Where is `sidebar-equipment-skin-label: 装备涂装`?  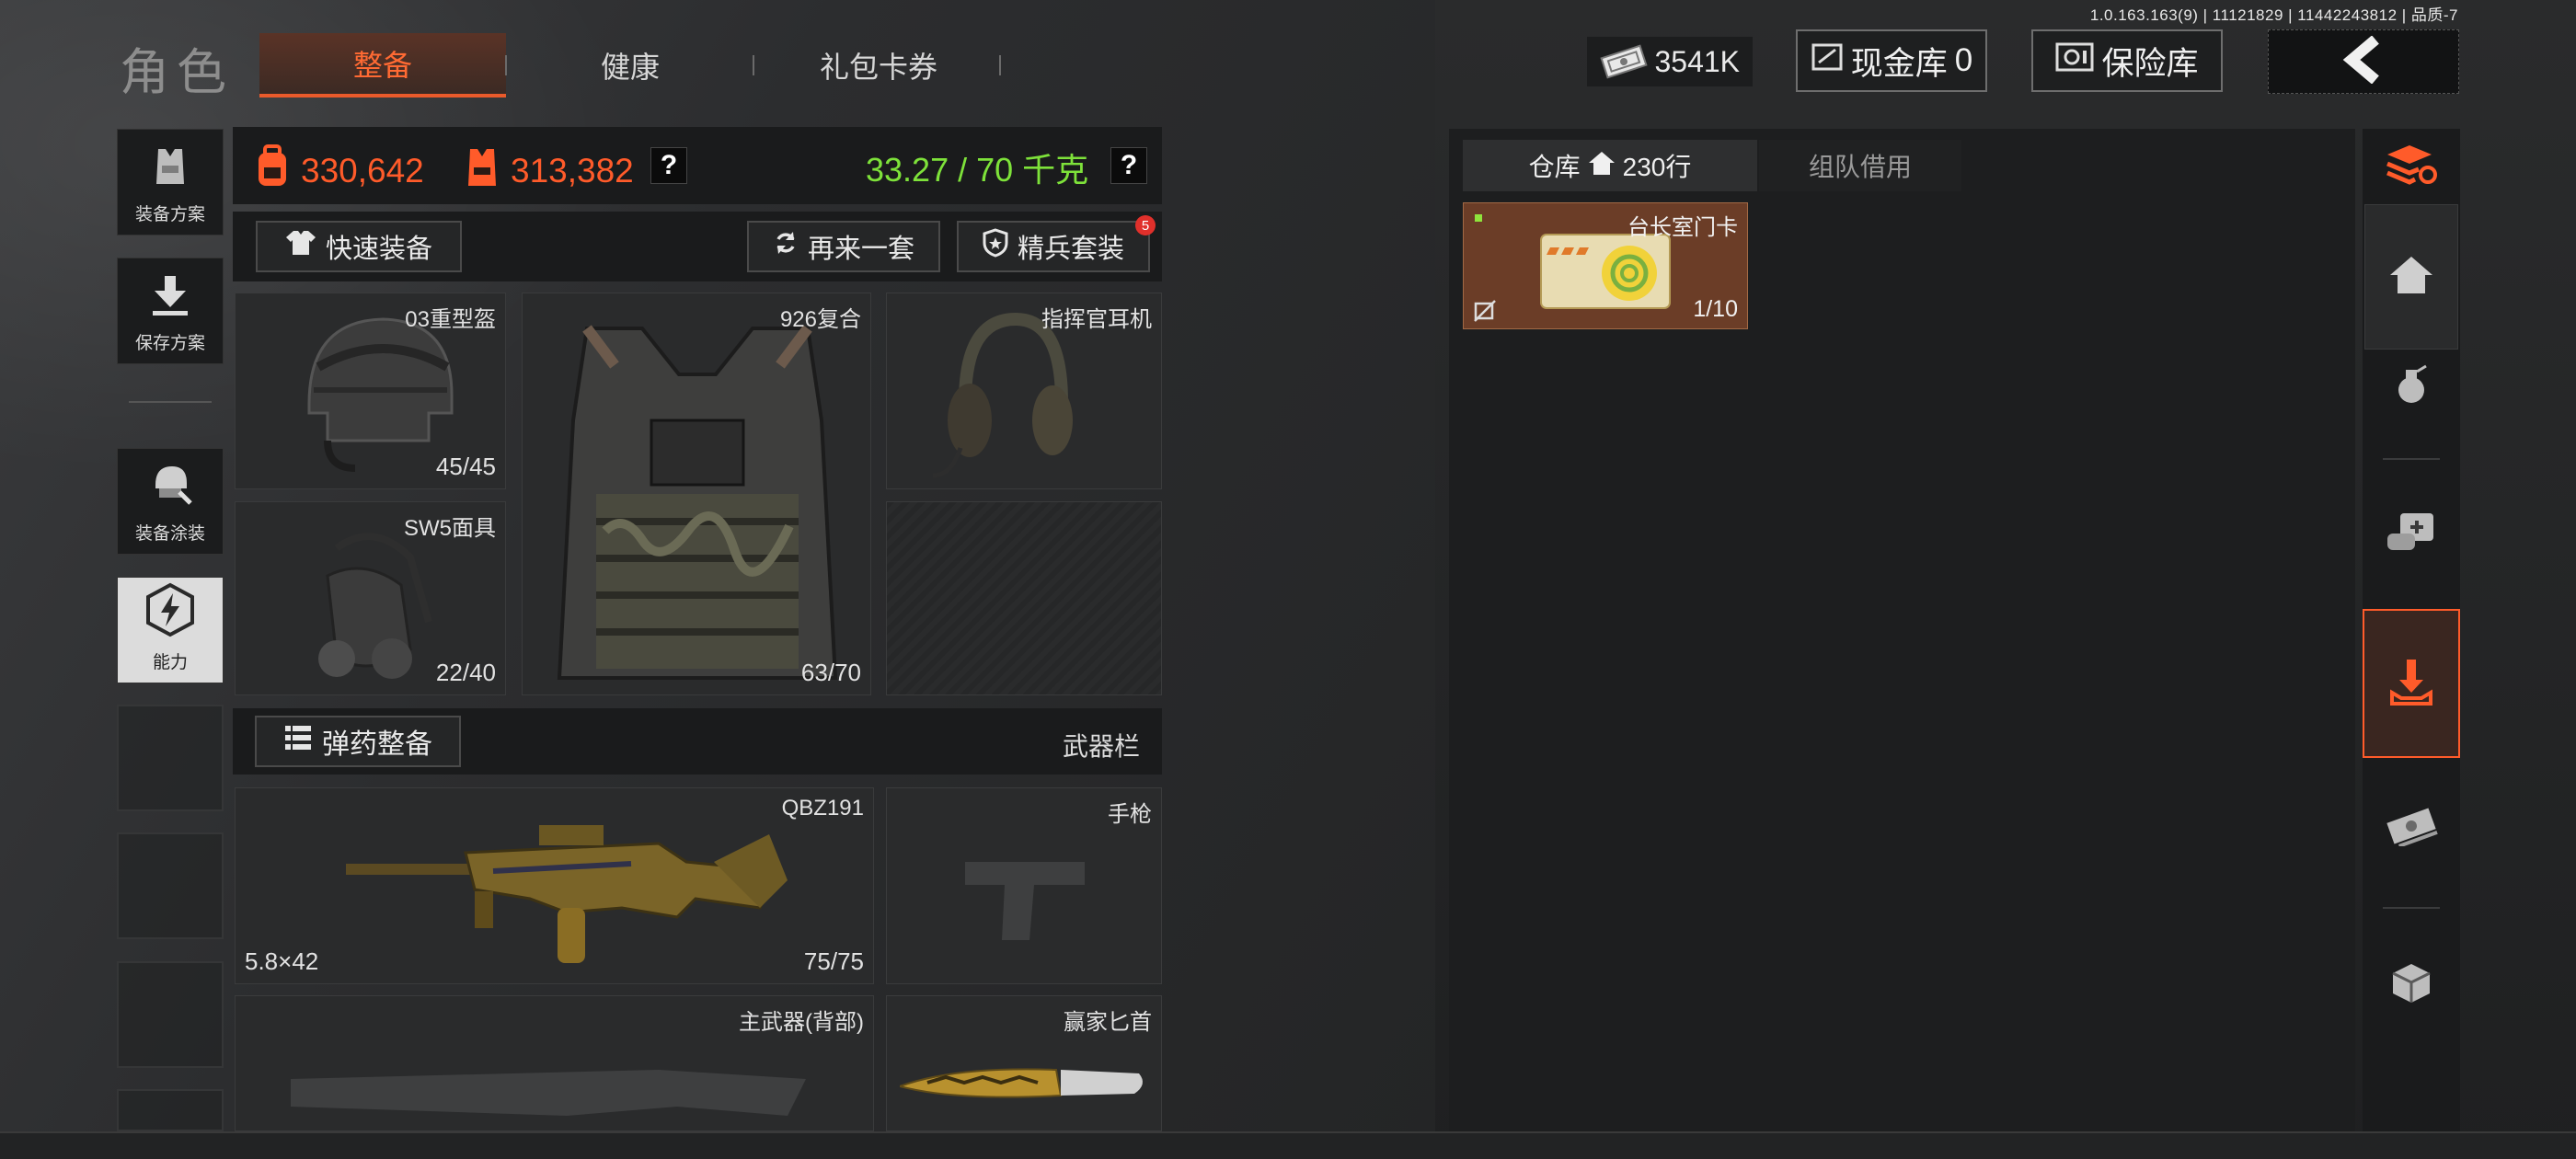
sidebar-equipment-skin-label: 装备涂装 is located at coordinates (169, 534).